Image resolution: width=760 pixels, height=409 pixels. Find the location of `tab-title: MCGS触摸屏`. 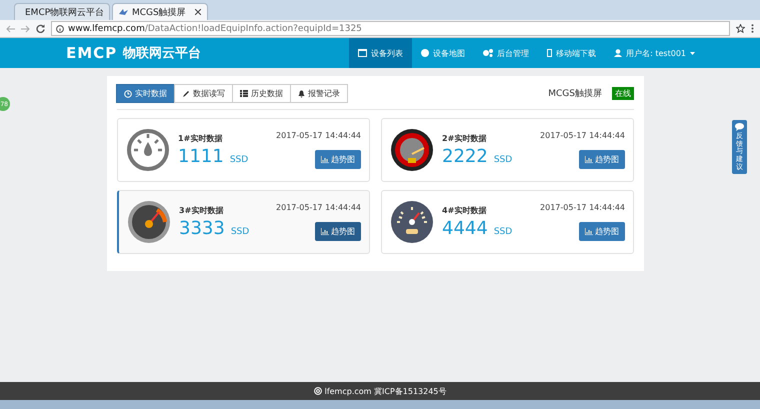

tab-title: MCGS触摸屏 is located at coordinates (159, 12).